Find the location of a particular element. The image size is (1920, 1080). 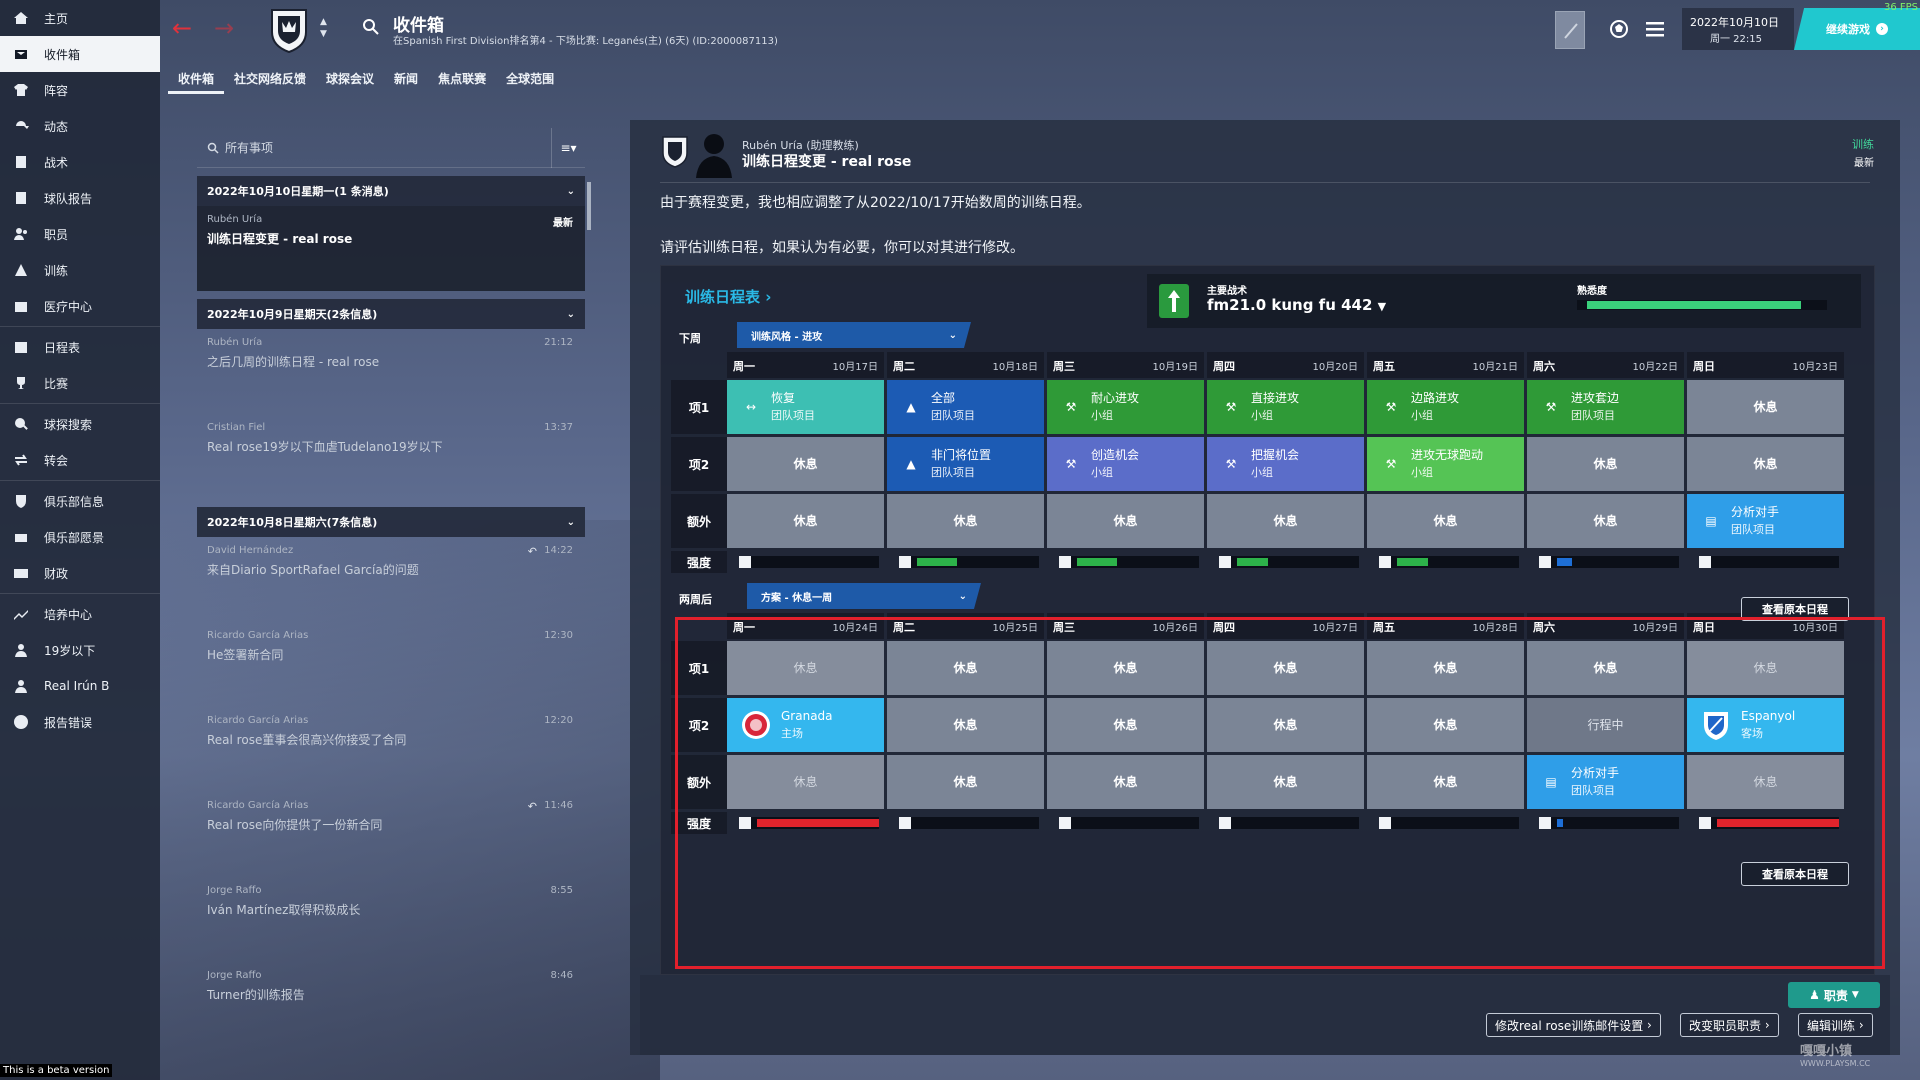

training-session-cell: 行程中 is located at coordinates (1605, 725).